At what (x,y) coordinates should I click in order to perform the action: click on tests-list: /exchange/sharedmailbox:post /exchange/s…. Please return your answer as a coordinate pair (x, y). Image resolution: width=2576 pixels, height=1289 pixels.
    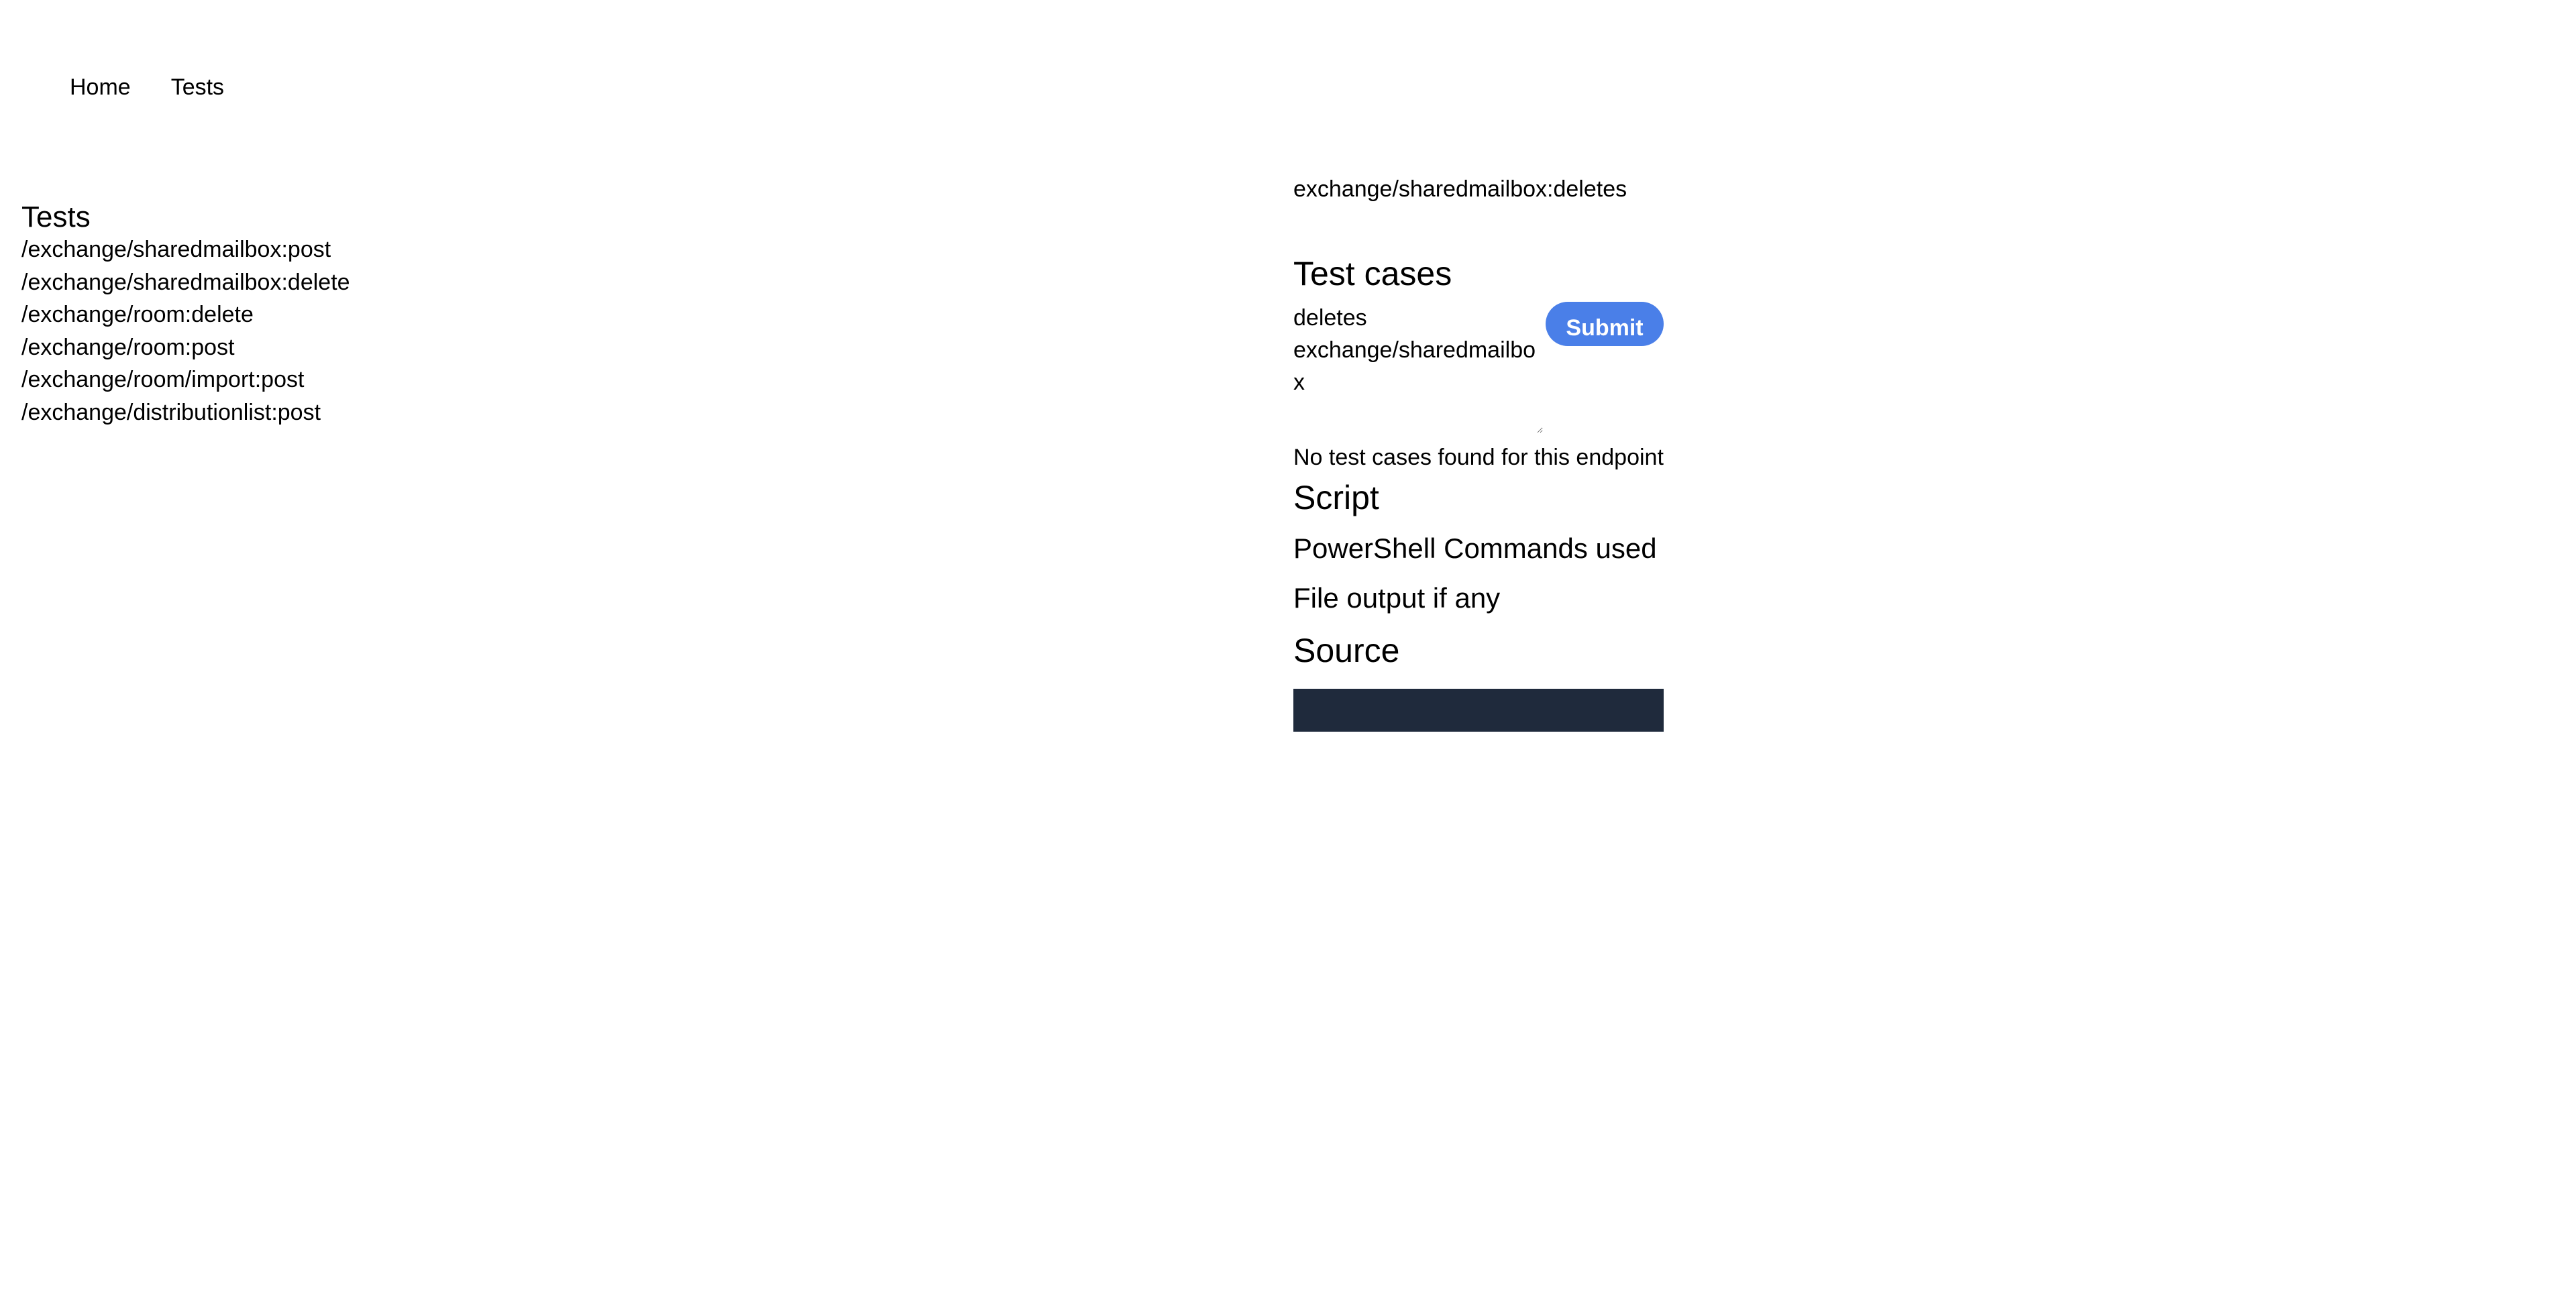
    Looking at the image, I should click on (323, 331).